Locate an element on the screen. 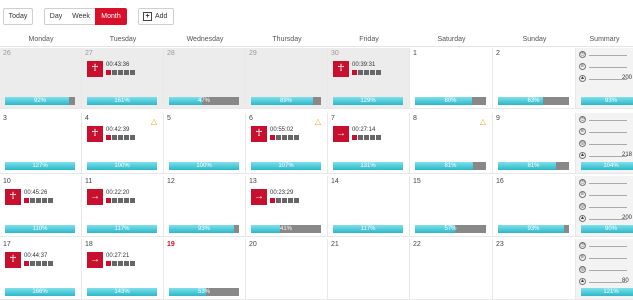  add-button: + Add is located at coordinates (156, 16).